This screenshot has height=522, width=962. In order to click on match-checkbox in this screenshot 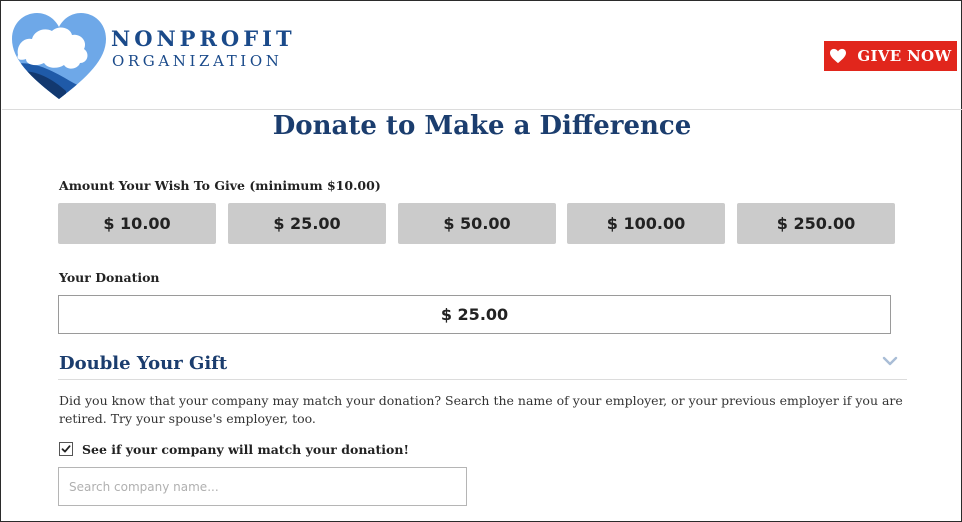, I will do `click(66, 449)`.